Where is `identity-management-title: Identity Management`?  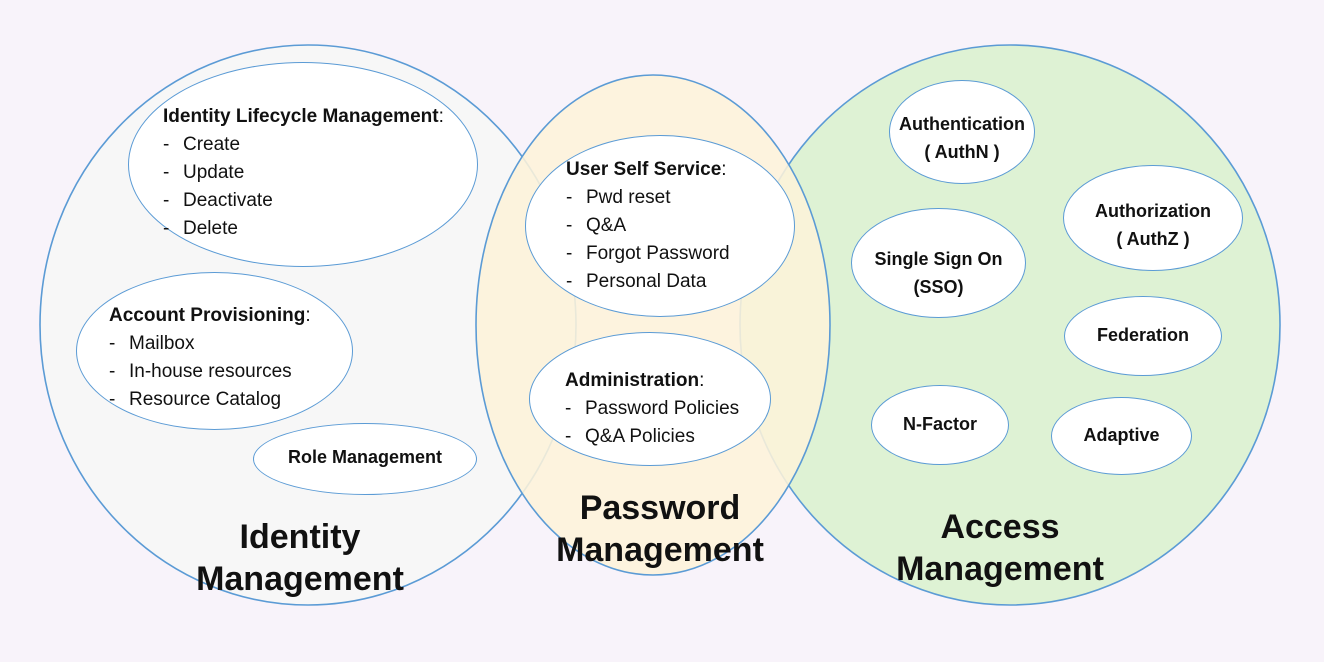 identity-management-title: Identity Management is located at coordinates (300, 558).